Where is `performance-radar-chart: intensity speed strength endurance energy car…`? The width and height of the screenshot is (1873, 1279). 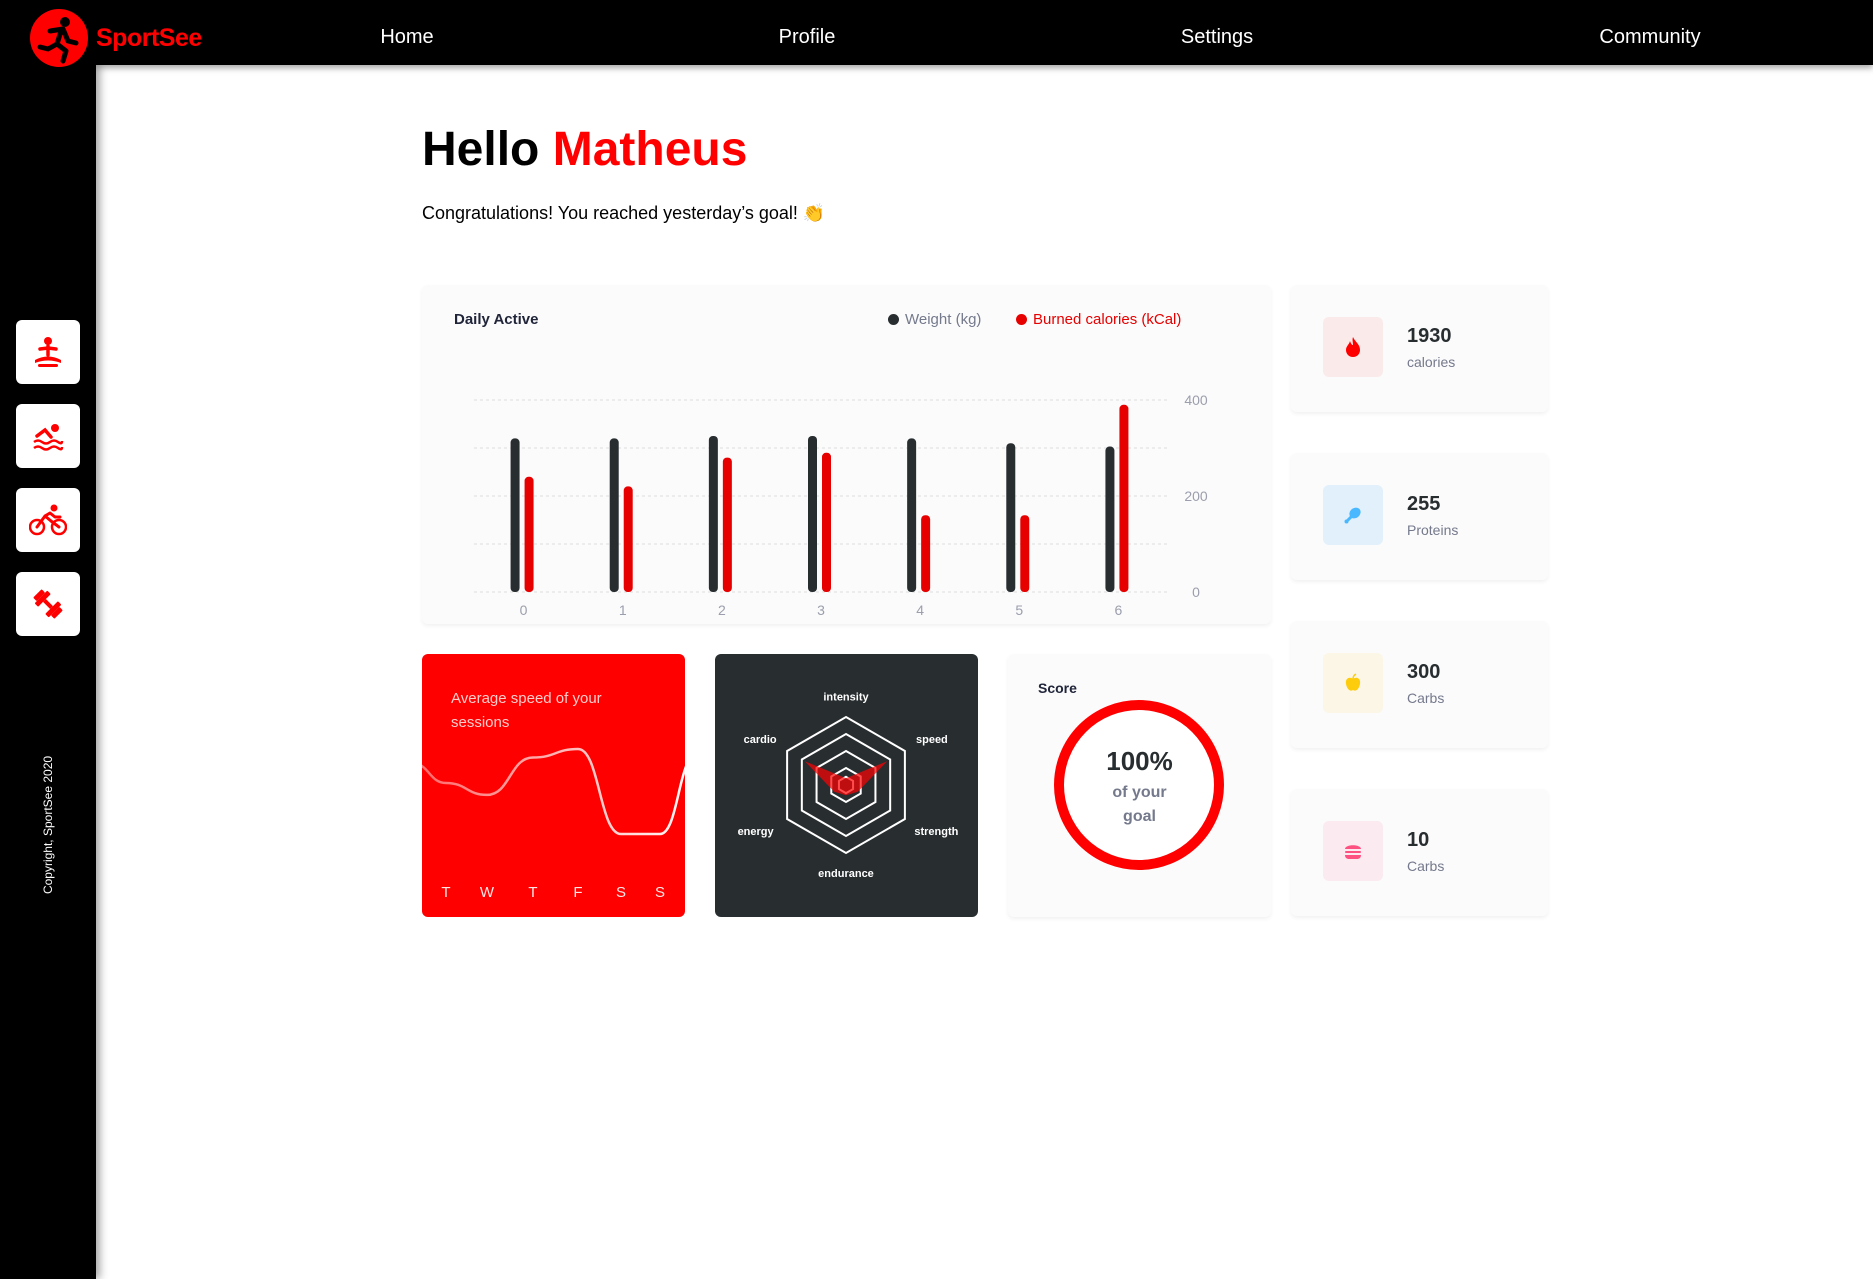
performance-radar-chart: intensity speed strength endurance energy car… is located at coordinates (848, 786).